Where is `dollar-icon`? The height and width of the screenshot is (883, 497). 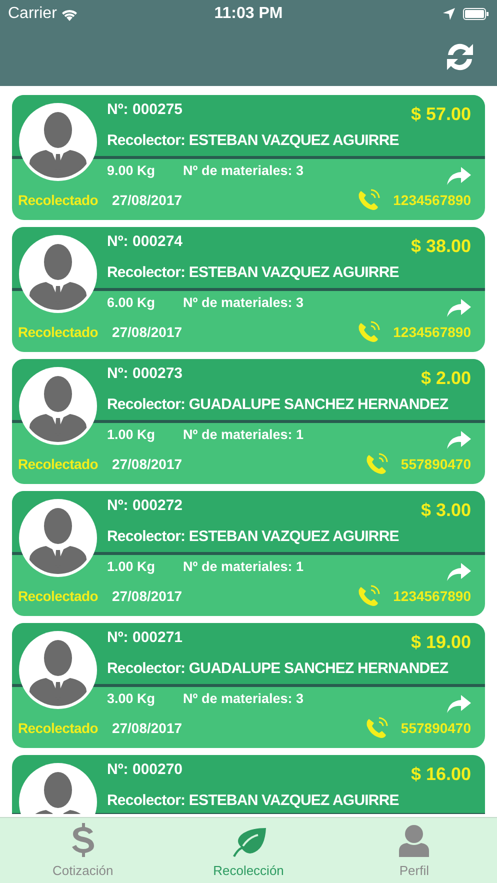 dollar-icon is located at coordinates (82, 839).